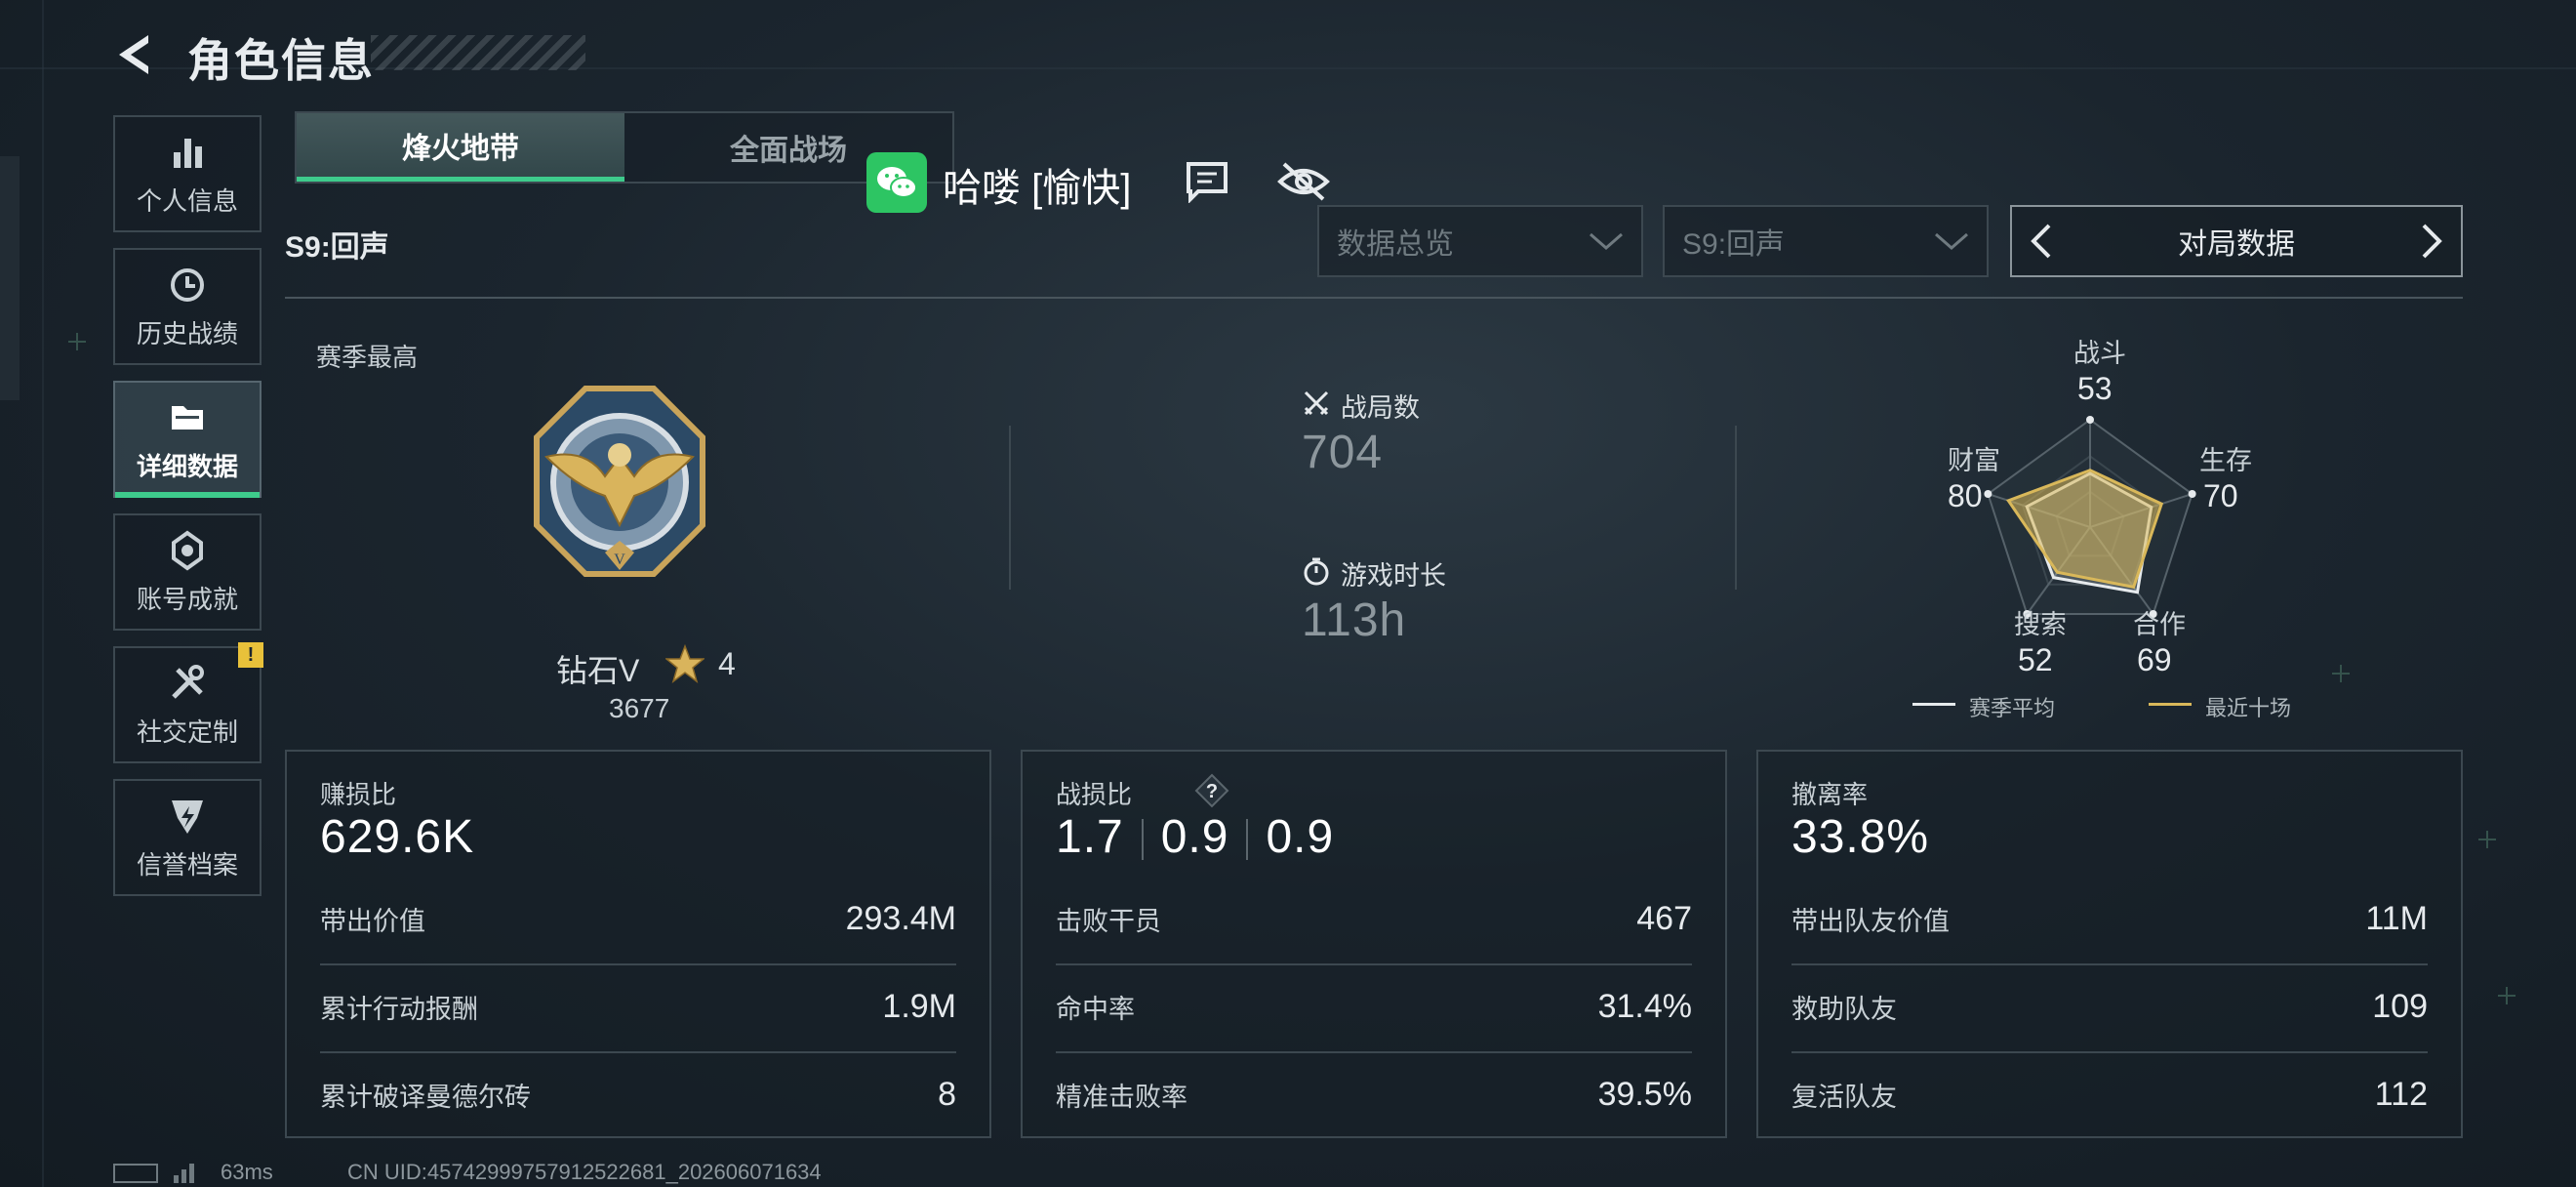  Describe the element at coordinates (684, 663) in the screenshot. I see `star-icon` at that location.